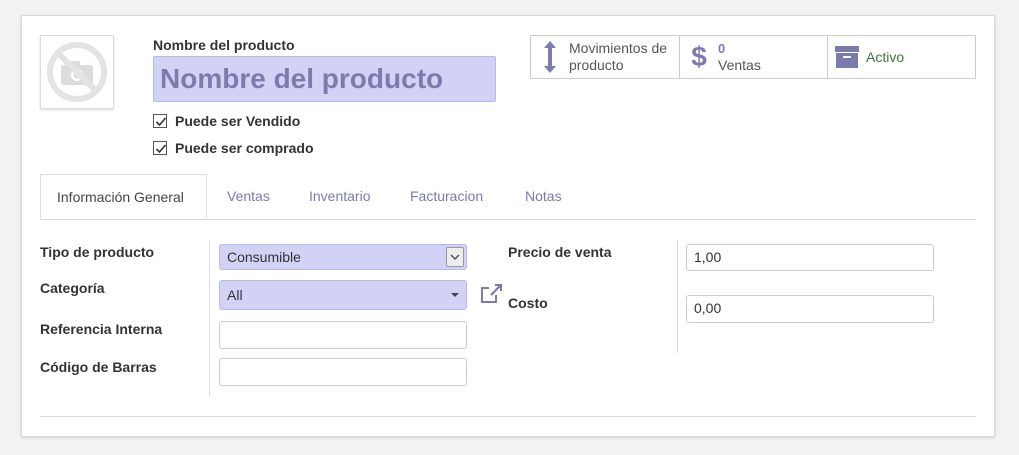 The height and width of the screenshot is (455, 1019). I want to click on category-label: Categoría, so click(72, 288).